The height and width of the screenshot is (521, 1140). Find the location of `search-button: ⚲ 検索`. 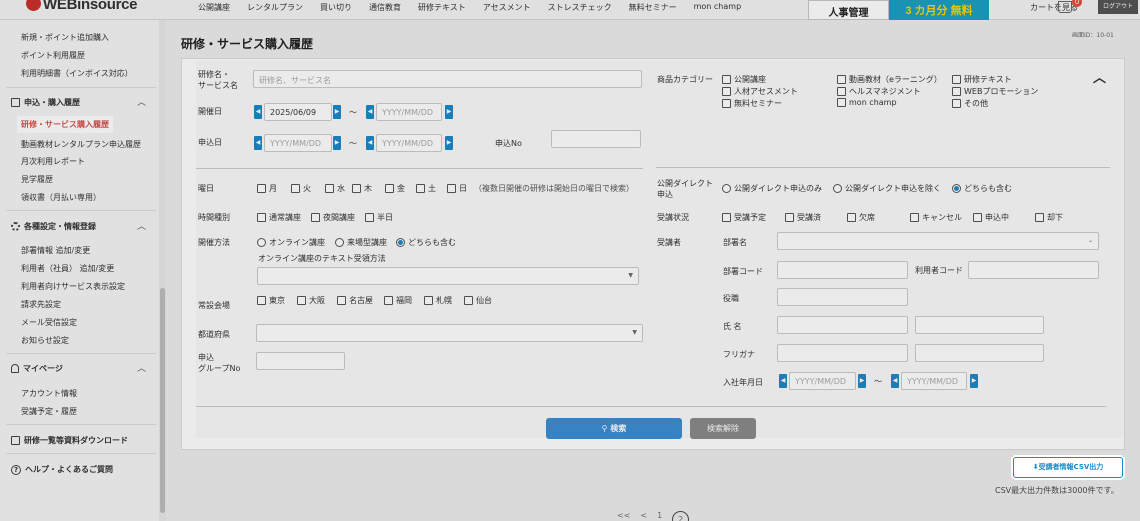

search-button: ⚲ 検索 is located at coordinates (614, 428).